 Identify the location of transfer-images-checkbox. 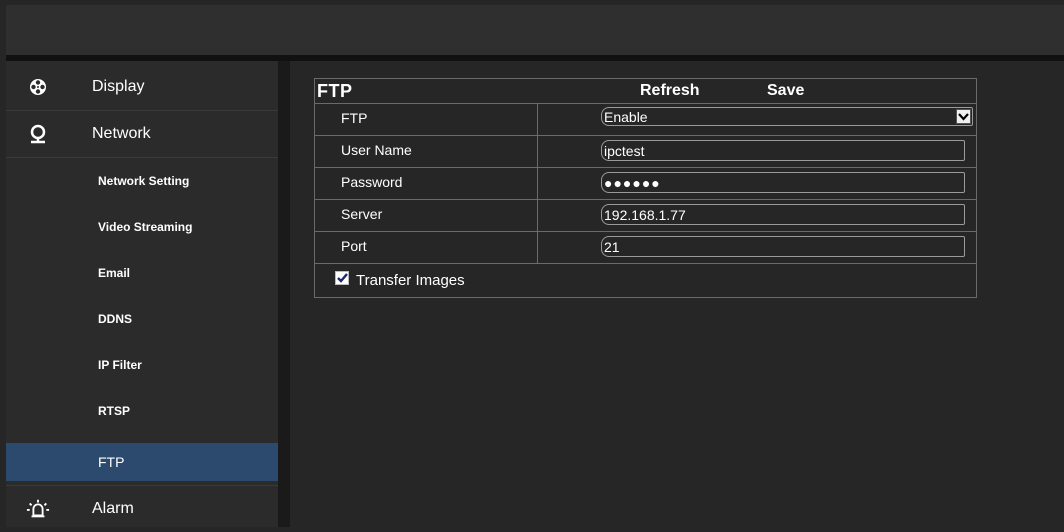
(342, 277).